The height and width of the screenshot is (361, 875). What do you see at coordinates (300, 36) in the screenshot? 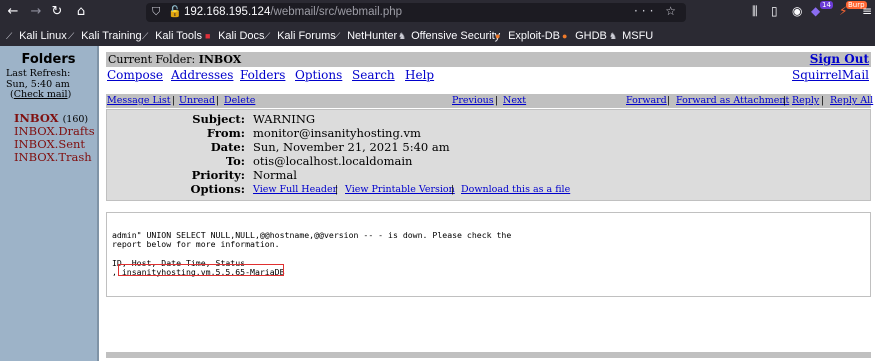
I see `bookmark-kali-forums: ⟋ Kali Forums` at bounding box center [300, 36].